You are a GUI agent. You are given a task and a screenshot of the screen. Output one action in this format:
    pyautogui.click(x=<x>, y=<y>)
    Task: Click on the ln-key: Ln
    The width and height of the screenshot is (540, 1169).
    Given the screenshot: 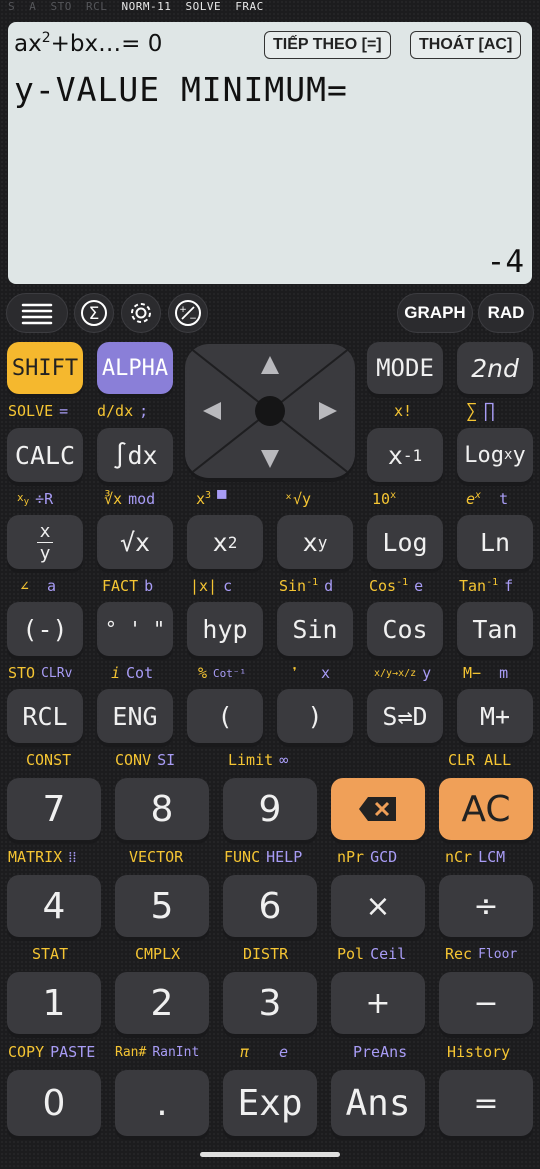 What is the action you would take?
    pyautogui.click(x=495, y=542)
    